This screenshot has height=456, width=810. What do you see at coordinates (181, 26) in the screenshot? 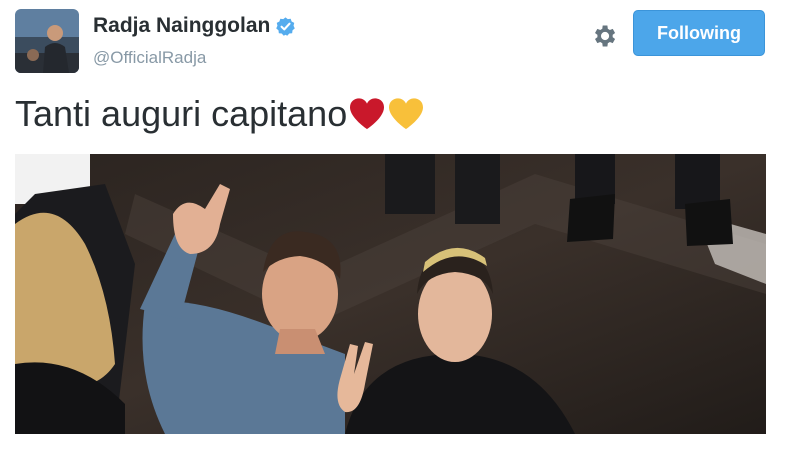
I see `display-name: Radja Nainggolan` at bounding box center [181, 26].